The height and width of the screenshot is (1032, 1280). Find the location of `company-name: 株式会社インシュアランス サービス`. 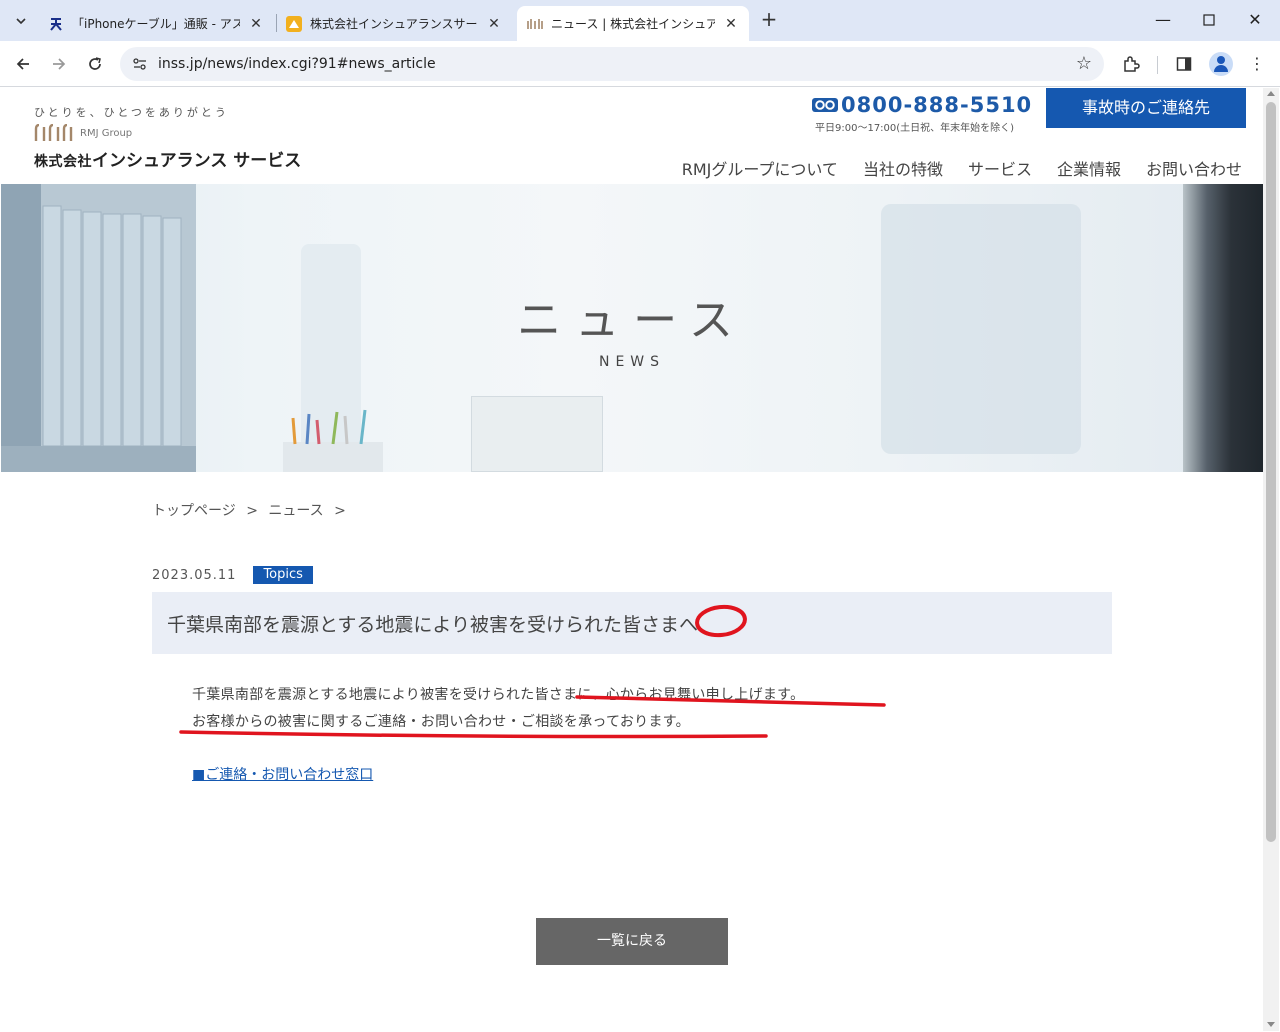

company-name: 株式会社インシュアランス サービス is located at coordinates (168, 161).